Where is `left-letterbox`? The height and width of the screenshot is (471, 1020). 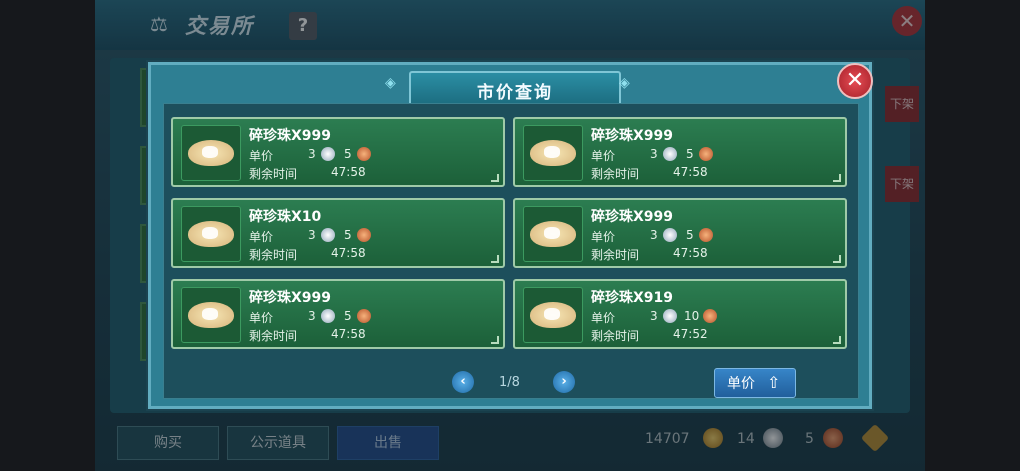 left-letterbox is located at coordinates (47, 235).